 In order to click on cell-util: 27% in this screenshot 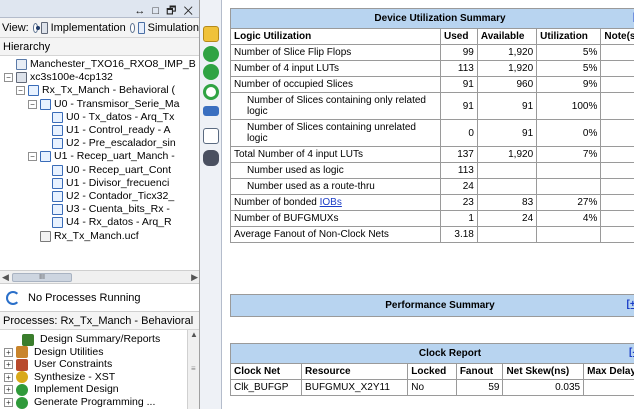, I will do `click(569, 202)`.